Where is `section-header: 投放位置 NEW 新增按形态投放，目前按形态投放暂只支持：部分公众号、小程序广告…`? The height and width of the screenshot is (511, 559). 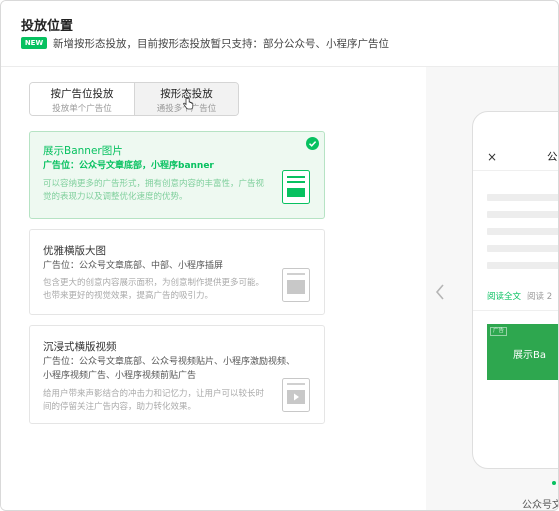
section-header: 投放位置 NEW 新增按形态投放，目前按形态投放暂只支持：部分公众号、小程序广告… is located at coordinates (279, 34).